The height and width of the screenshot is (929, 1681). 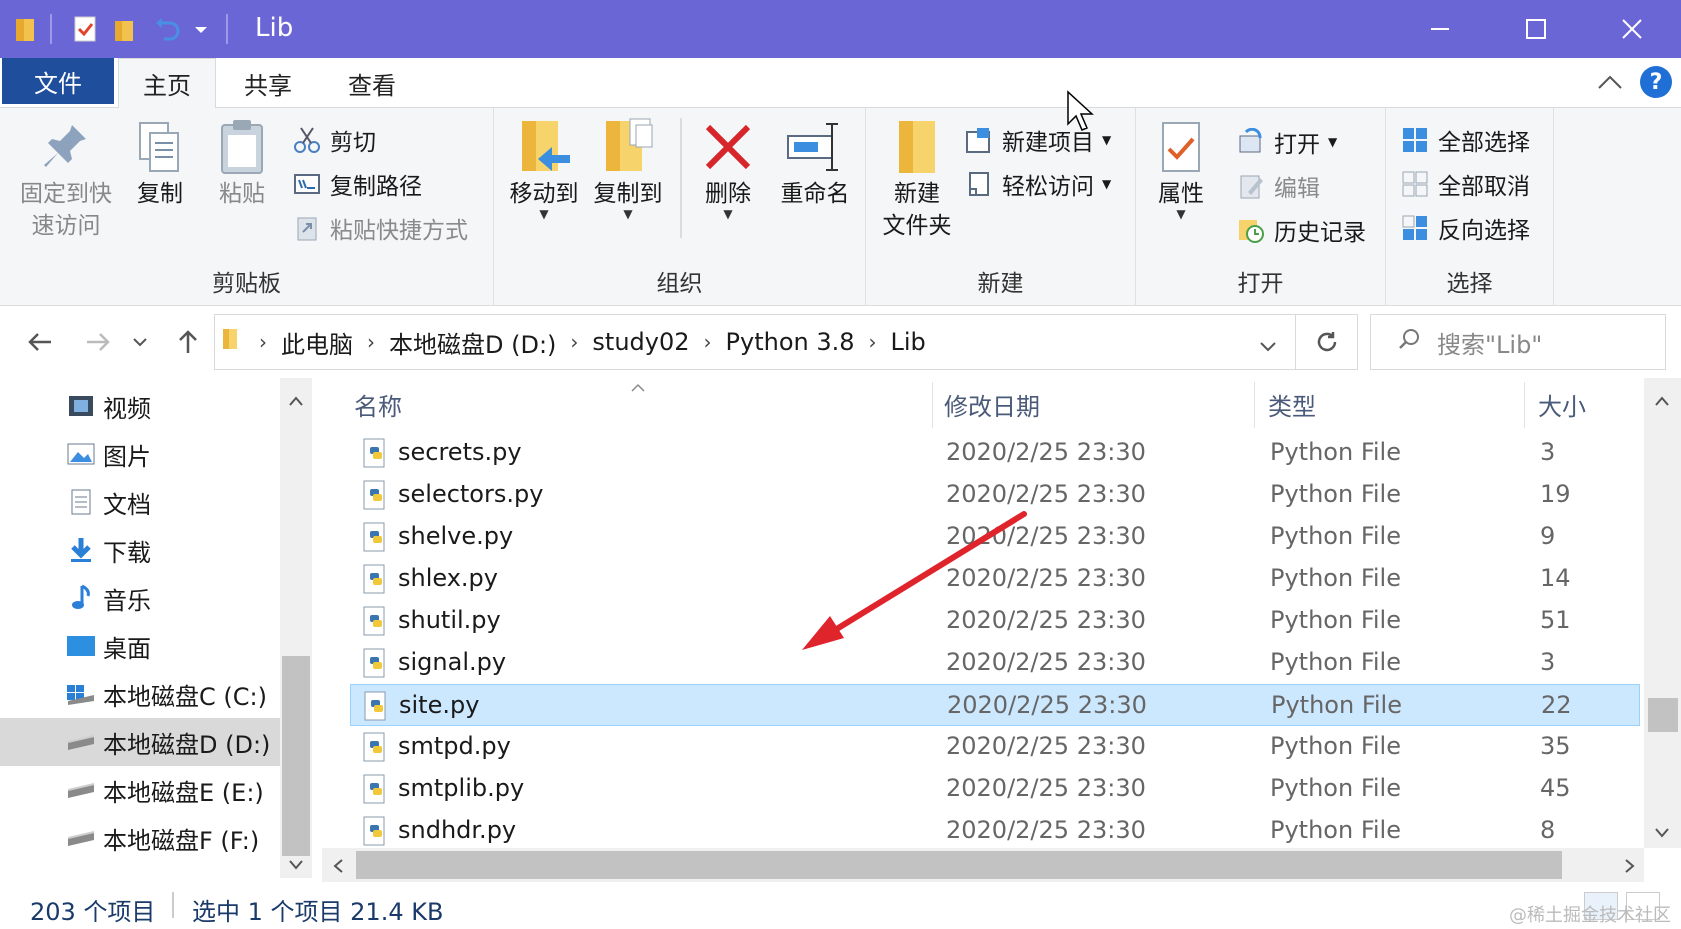 I want to click on delete-button: 删除 ▼, so click(x=728, y=168).